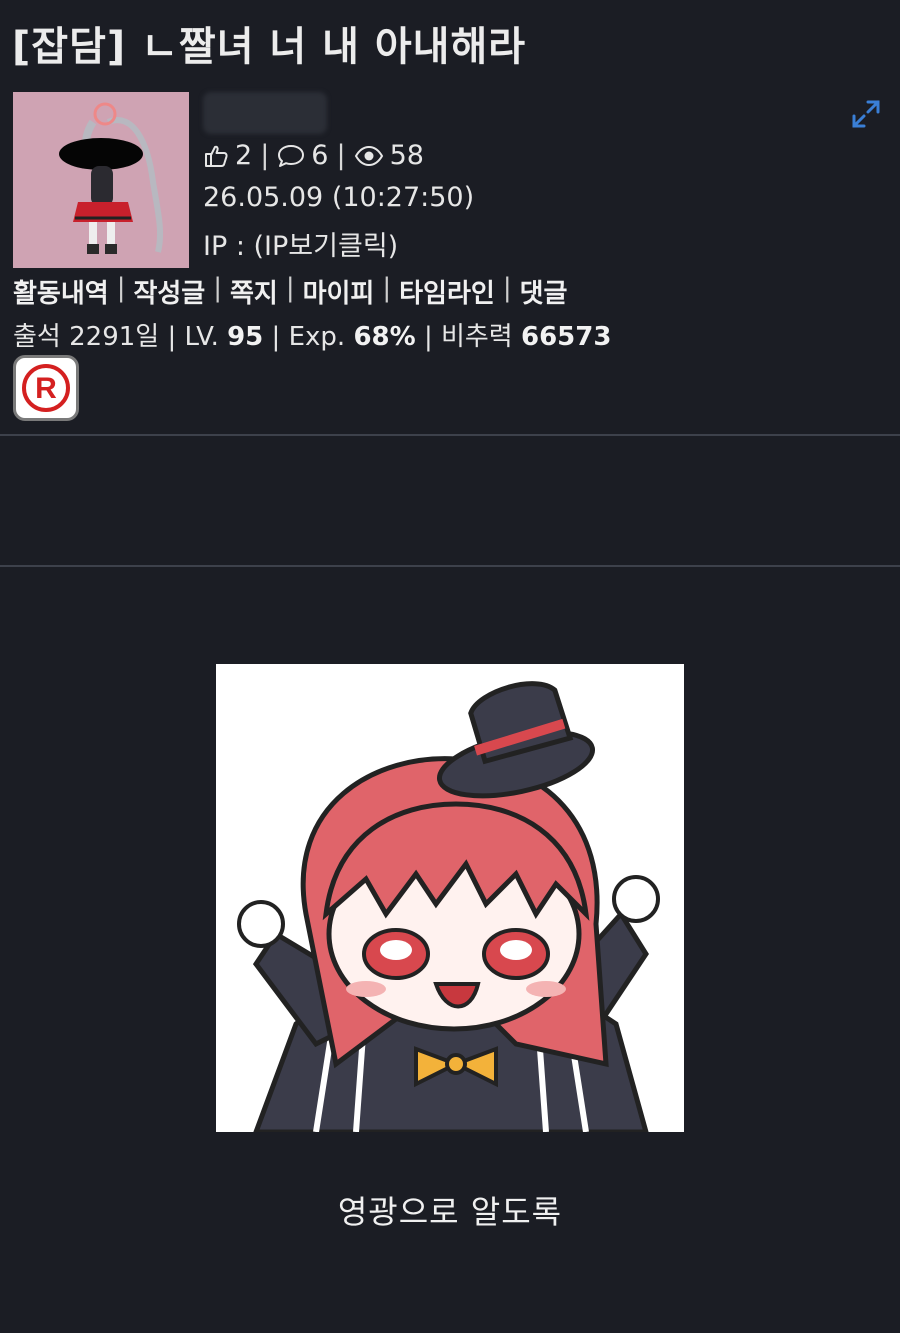 The height and width of the screenshot is (1333, 900). Describe the element at coordinates (114, 337) in the screenshot. I see `attendance-value: 2291일` at that location.